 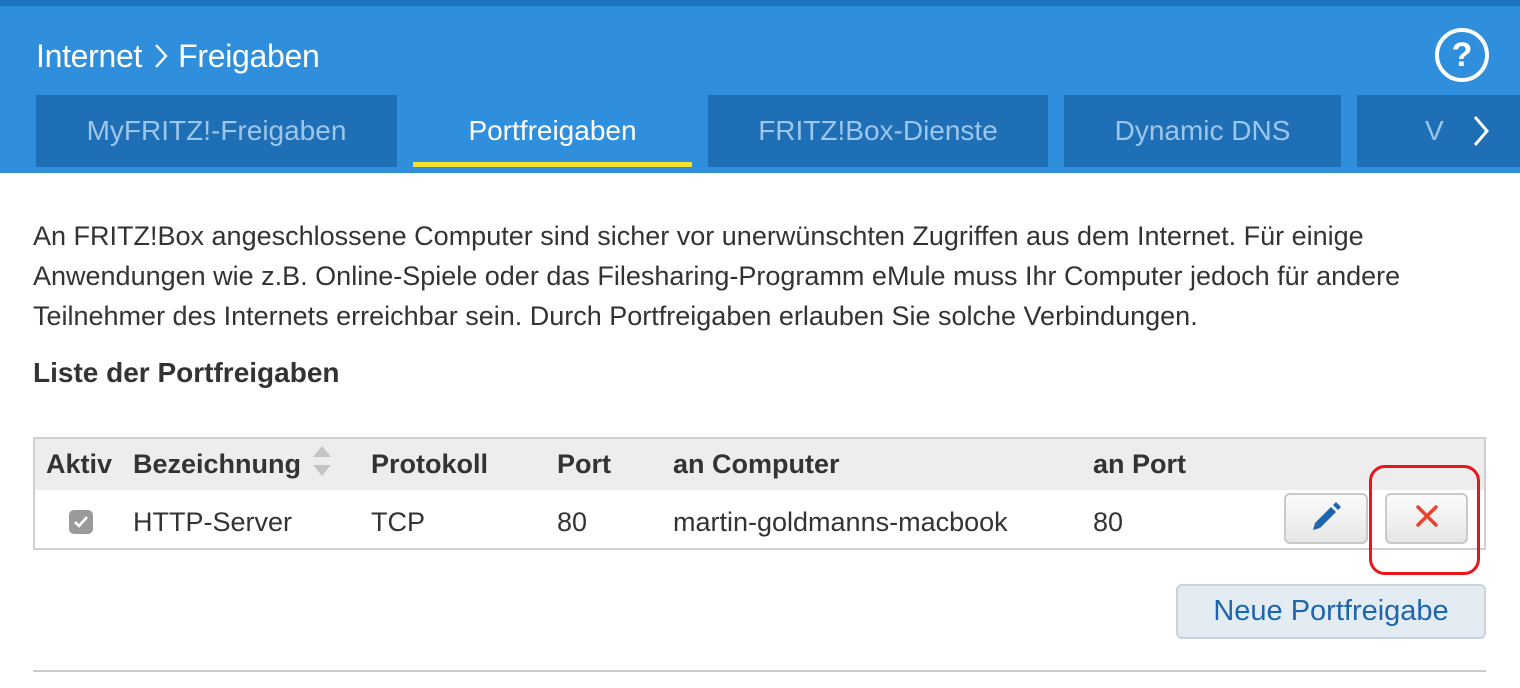 I want to click on tab-dynamic-dns: Dynamic DNS, so click(x=1202, y=131).